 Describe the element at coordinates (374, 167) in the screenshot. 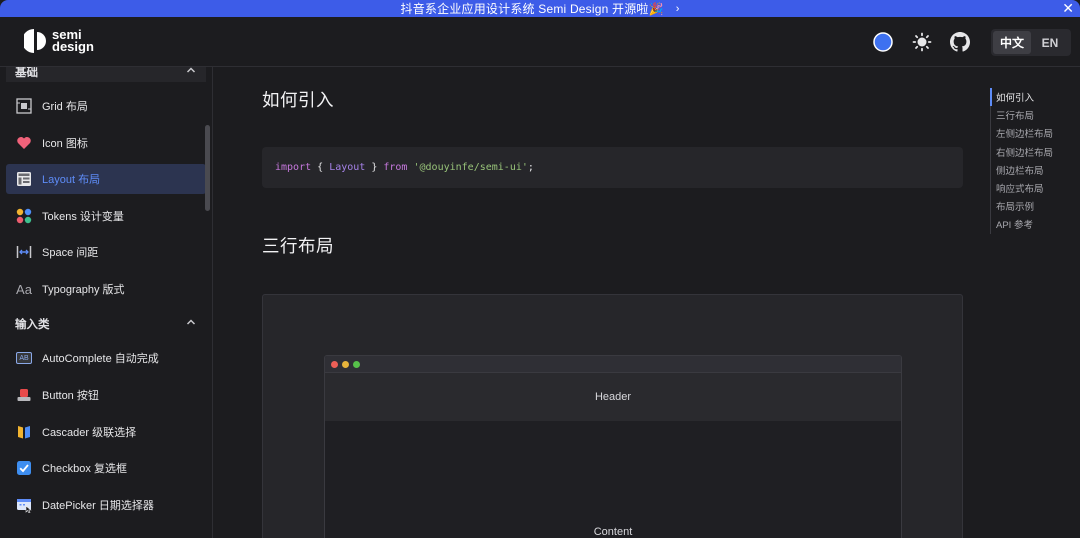

I see `code-brace-close: }` at that location.